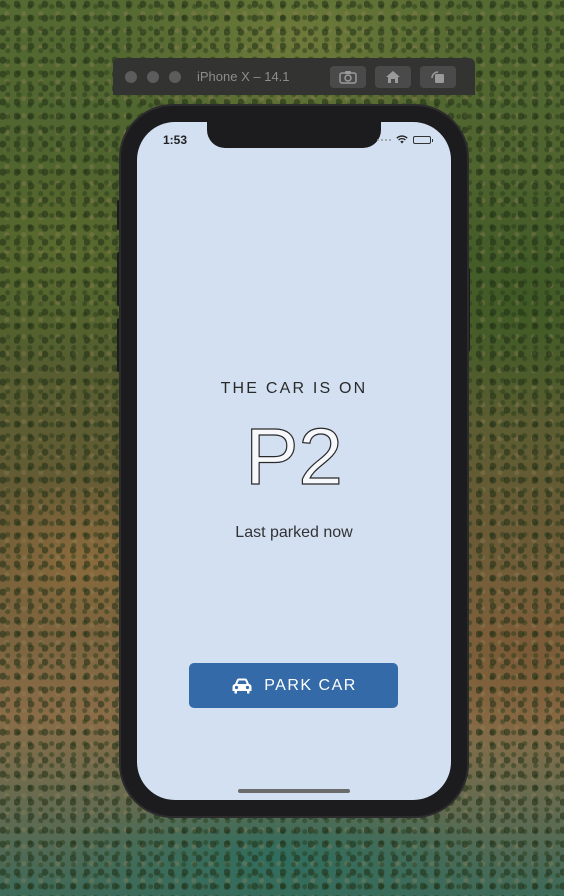 Image resolution: width=564 pixels, height=896 pixels. What do you see at coordinates (294, 791) in the screenshot?
I see `home-indicator` at bounding box center [294, 791].